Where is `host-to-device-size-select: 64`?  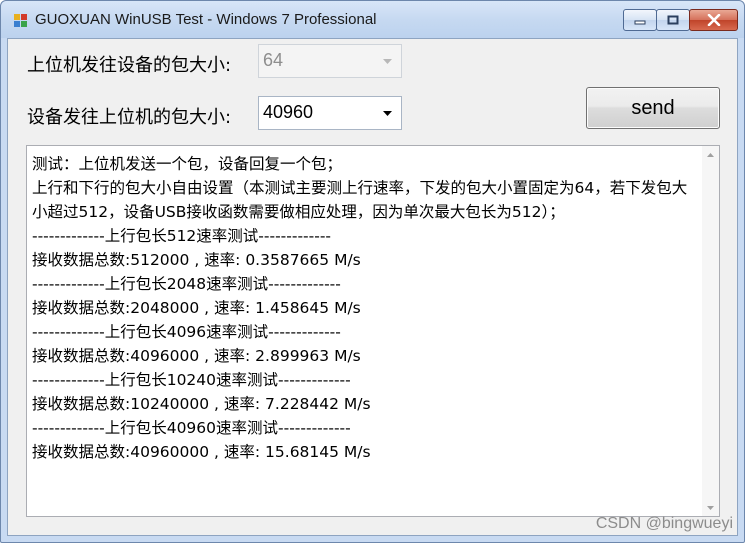
host-to-device-size-select: 64 is located at coordinates (330, 61).